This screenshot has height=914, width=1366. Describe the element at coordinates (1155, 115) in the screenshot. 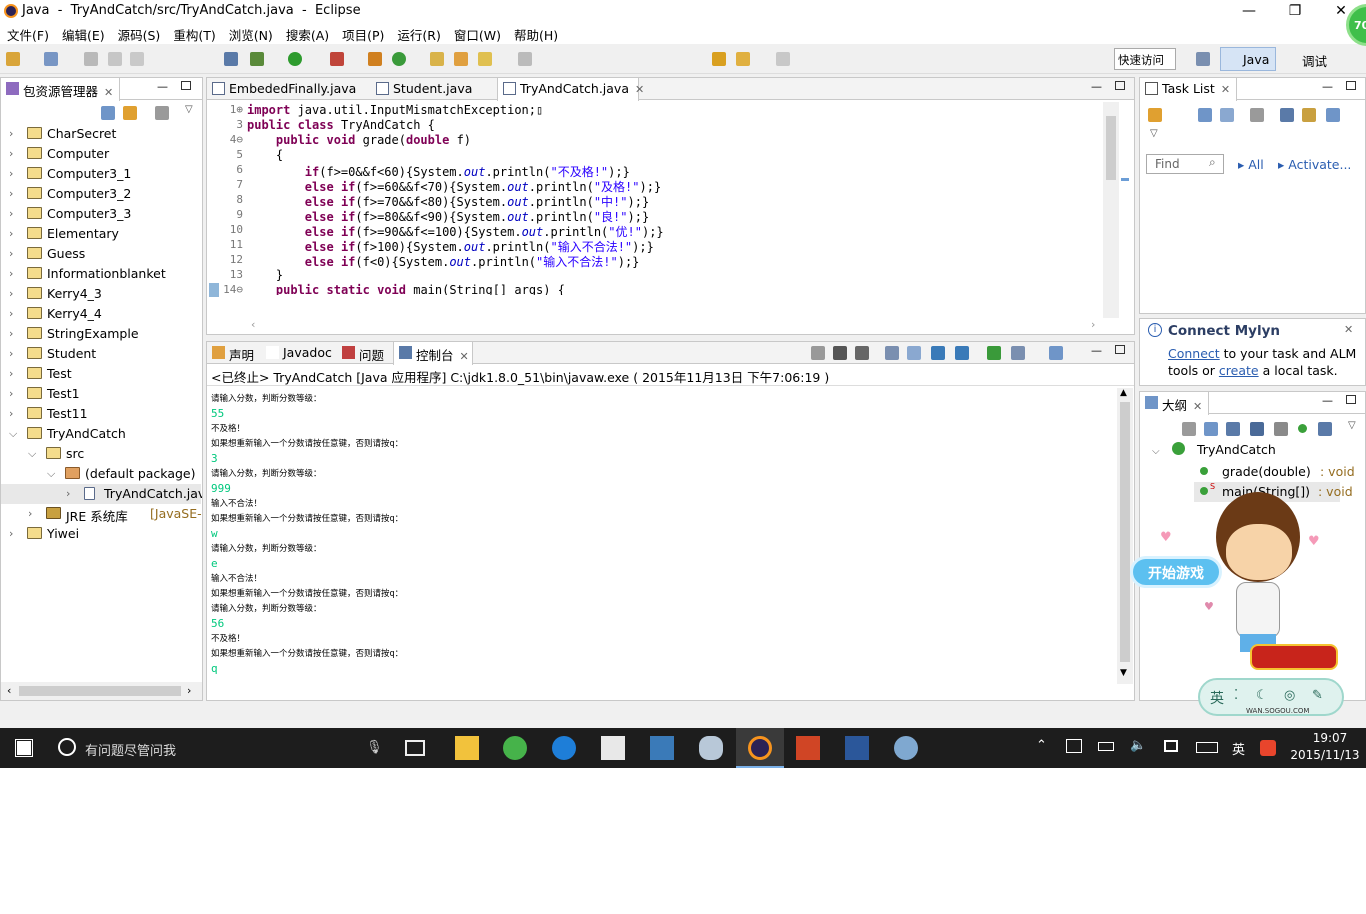

I see `new-task-icon` at that location.